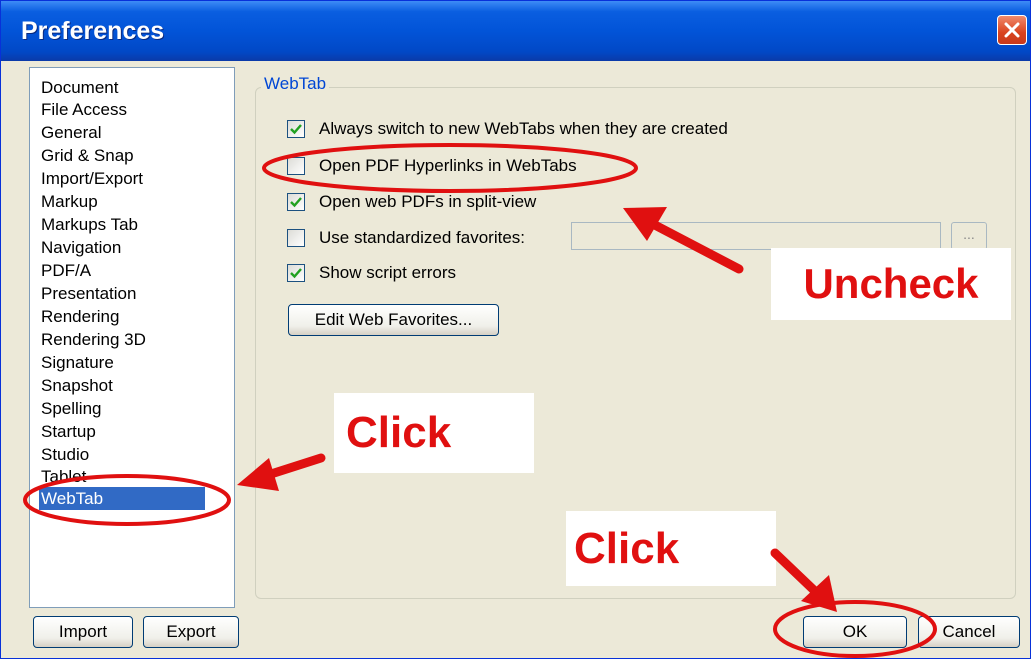 Image resolution: width=1031 pixels, height=660 pixels. Describe the element at coordinates (296, 166) in the screenshot. I see `checkbox-open-pdf-hyperlinks` at that location.